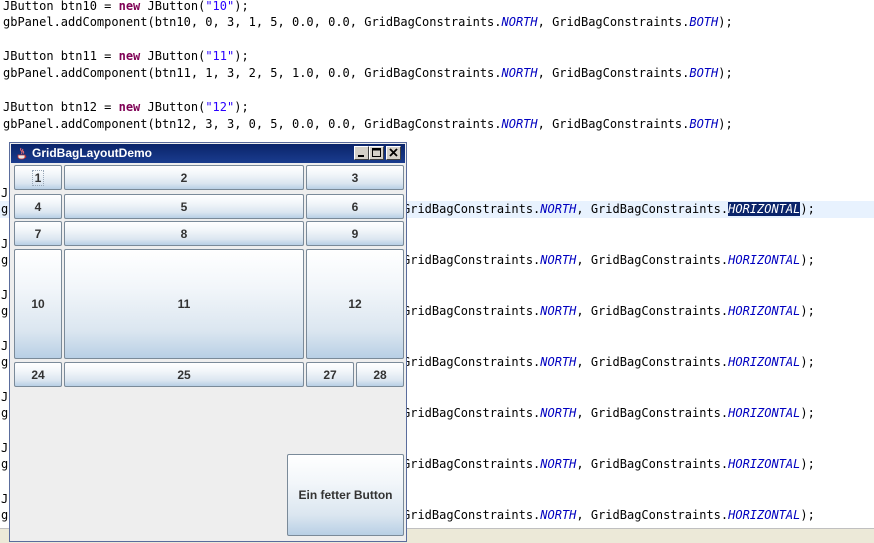 Image resolution: width=874 pixels, height=543 pixels. I want to click on java-cup-icon, so click(22, 153).